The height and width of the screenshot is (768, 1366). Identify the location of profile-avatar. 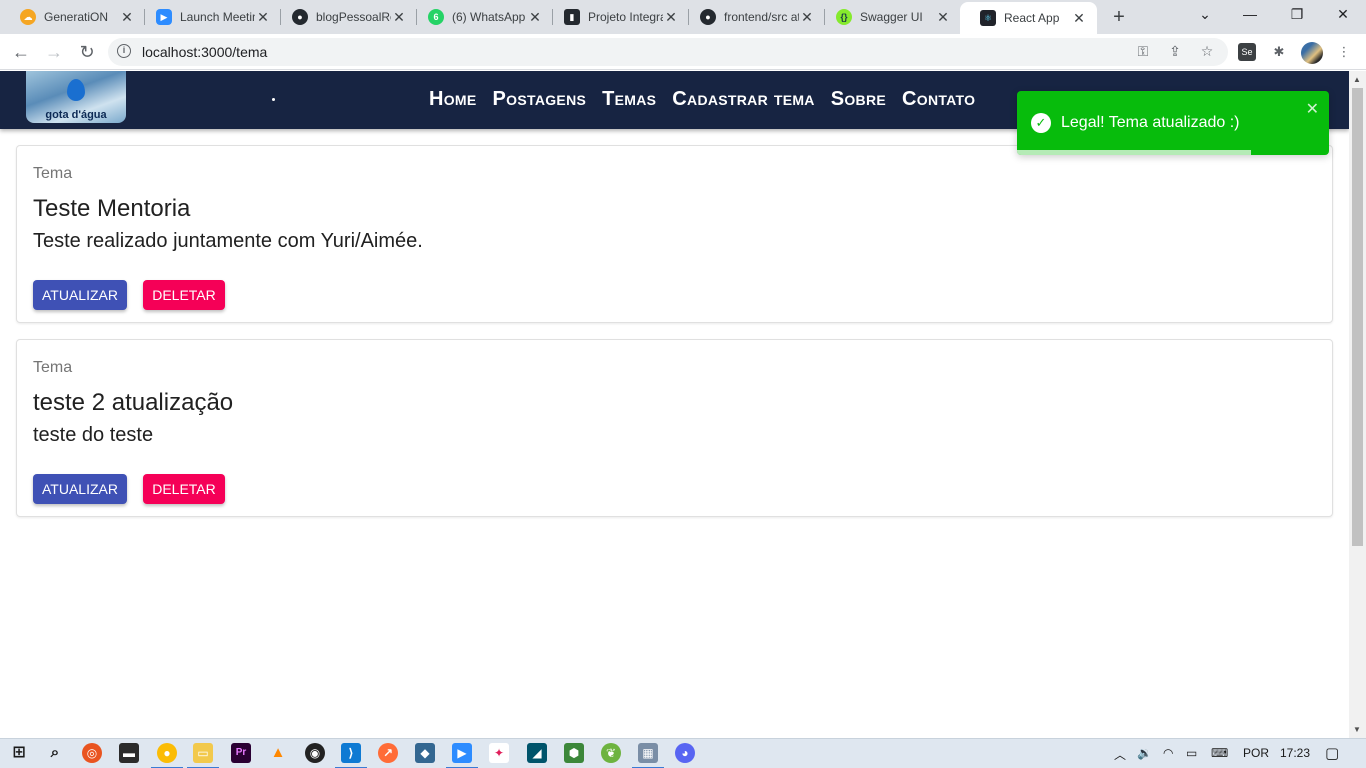
(1312, 53).